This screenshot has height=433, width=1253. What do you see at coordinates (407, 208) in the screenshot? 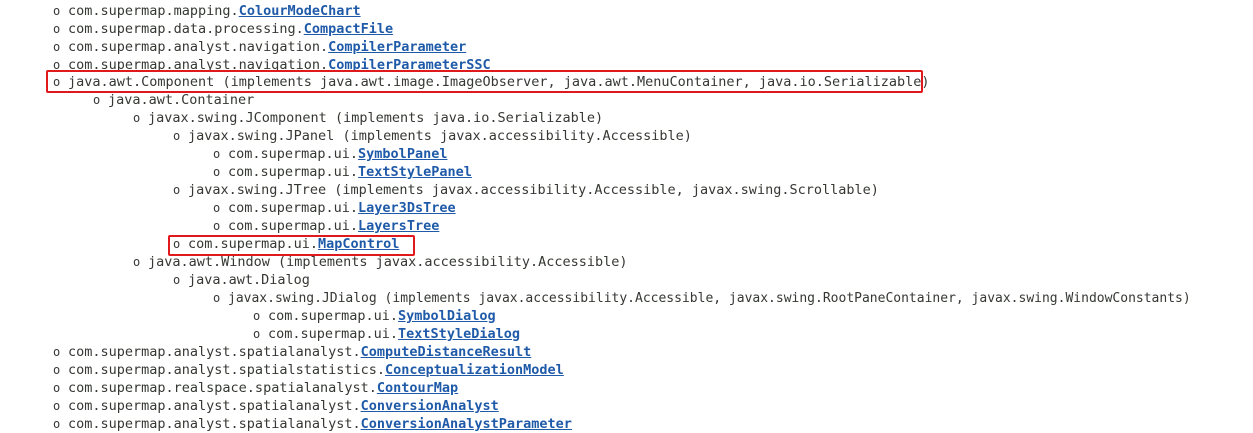
I see `class-link-layer3dstree: Layer3DsTree` at bounding box center [407, 208].